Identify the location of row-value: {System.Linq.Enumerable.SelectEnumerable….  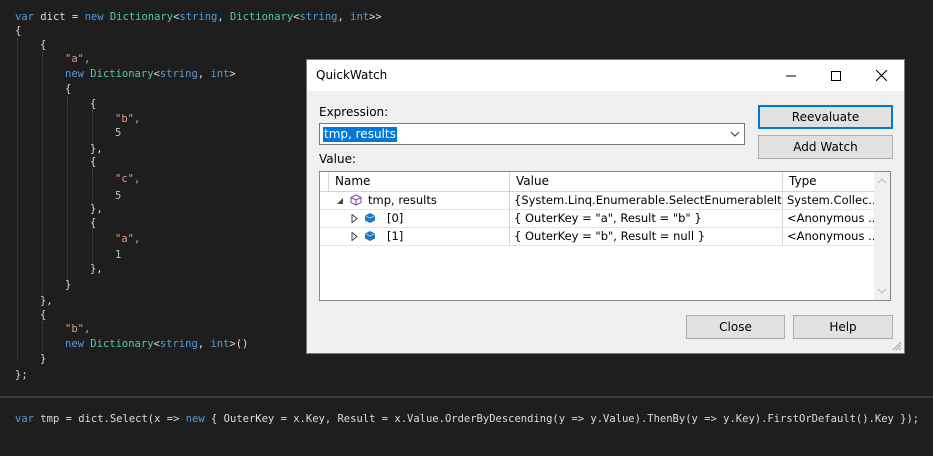
(646, 200).